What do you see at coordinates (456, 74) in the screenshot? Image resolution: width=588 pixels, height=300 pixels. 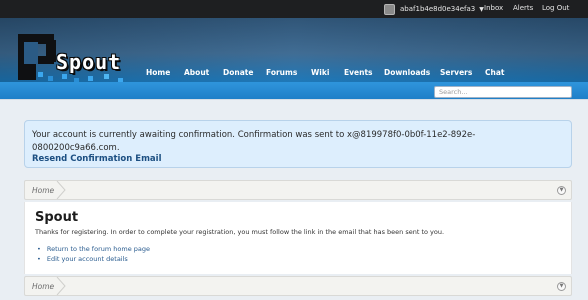 I see `nav-tab-servers: Servers` at bounding box center [456, 74].